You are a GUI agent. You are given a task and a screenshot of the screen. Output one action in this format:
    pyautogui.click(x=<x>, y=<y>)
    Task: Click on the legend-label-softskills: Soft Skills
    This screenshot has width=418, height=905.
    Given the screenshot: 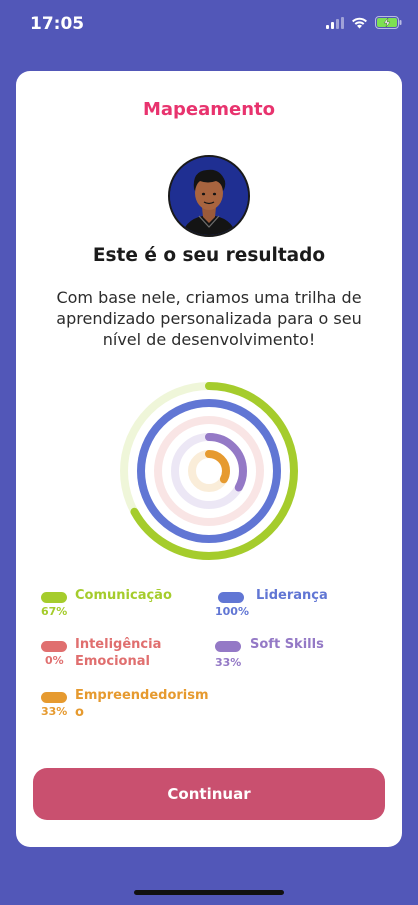 What is the action you would take?
    pyautogui.click(x=287, y=644)
    